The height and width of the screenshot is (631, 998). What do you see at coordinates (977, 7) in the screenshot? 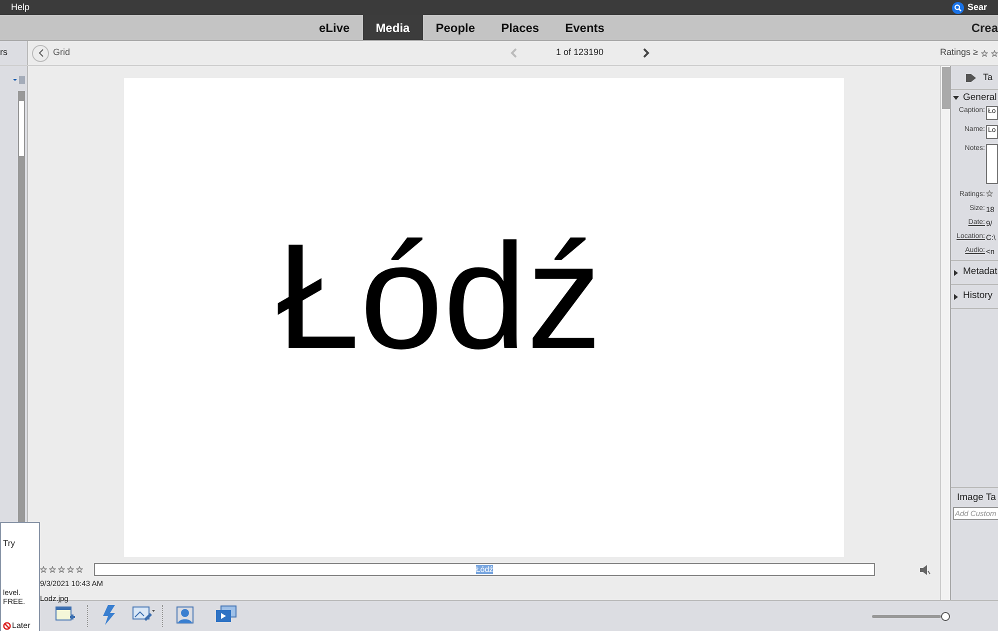
I see `search-label: Sear` at bounding box center [977, 7].